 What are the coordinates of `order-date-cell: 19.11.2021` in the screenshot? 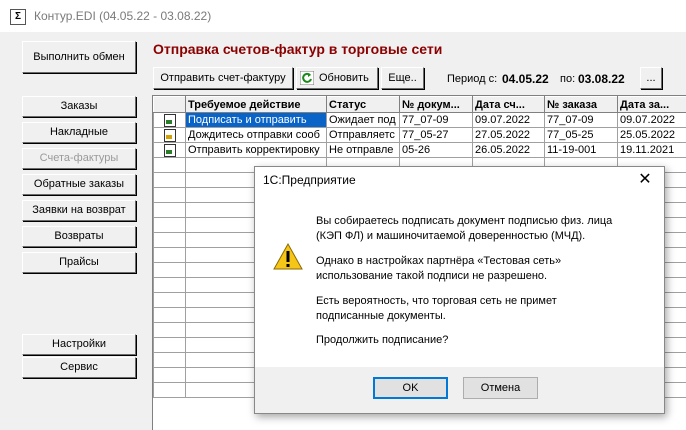 It's located at (652, 150).